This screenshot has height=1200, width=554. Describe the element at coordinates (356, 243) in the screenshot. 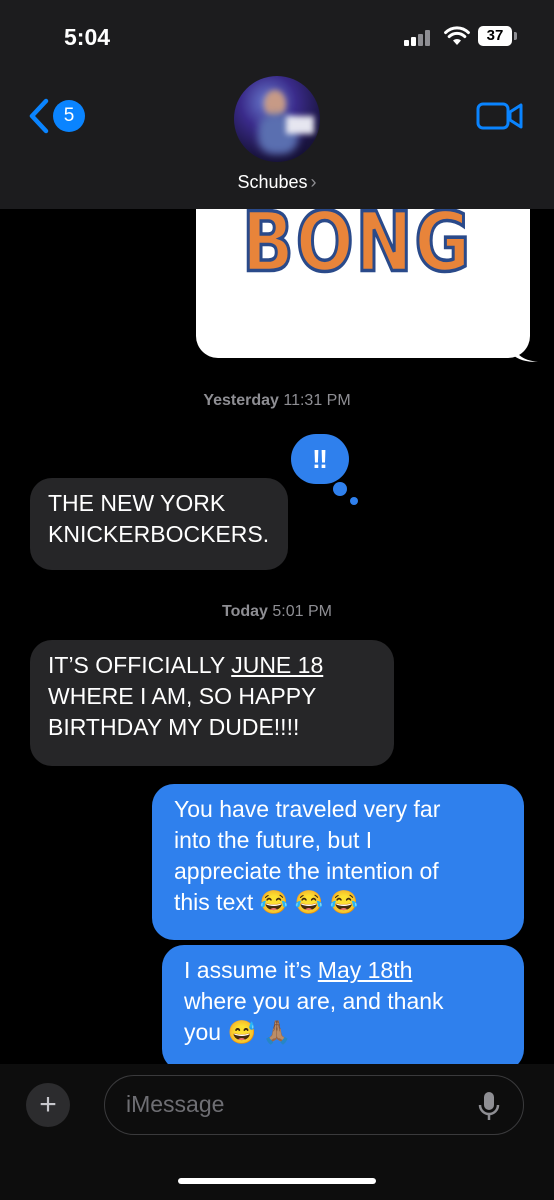

I see `image-caption-text: BONG` at that location.